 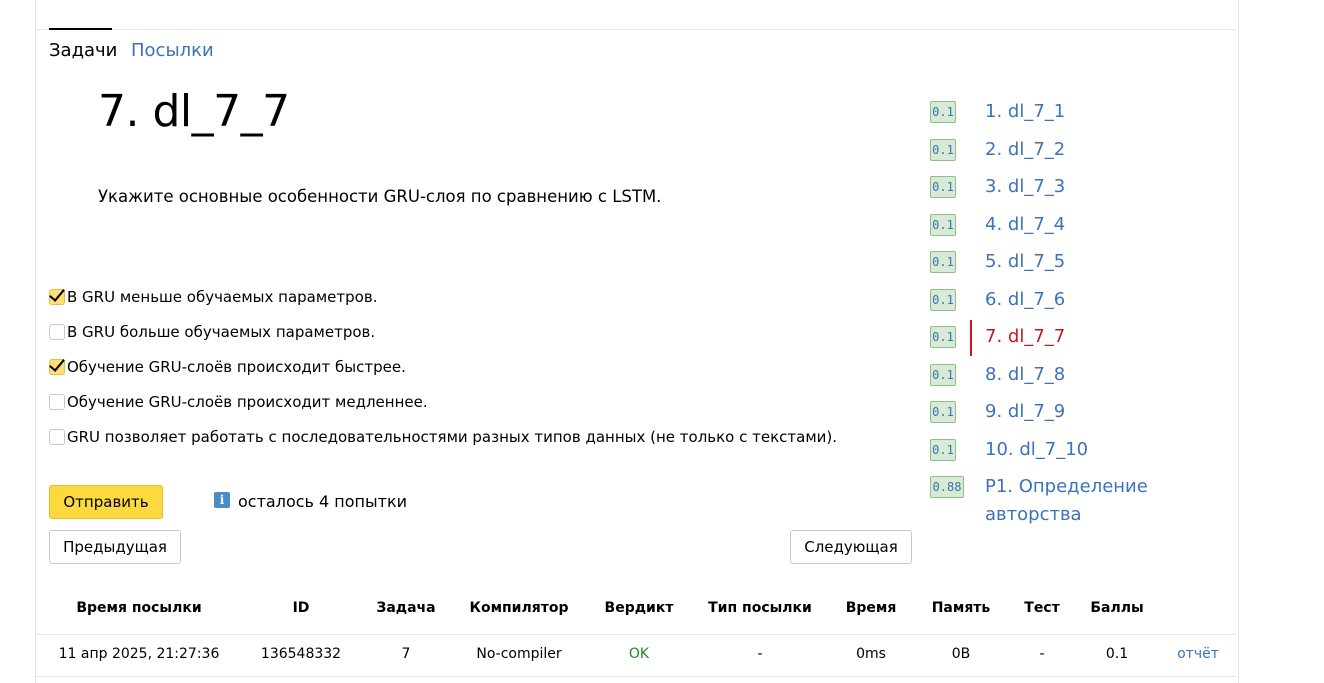 I want to click on cell-id: 136548332, so click(x=301, y=654).